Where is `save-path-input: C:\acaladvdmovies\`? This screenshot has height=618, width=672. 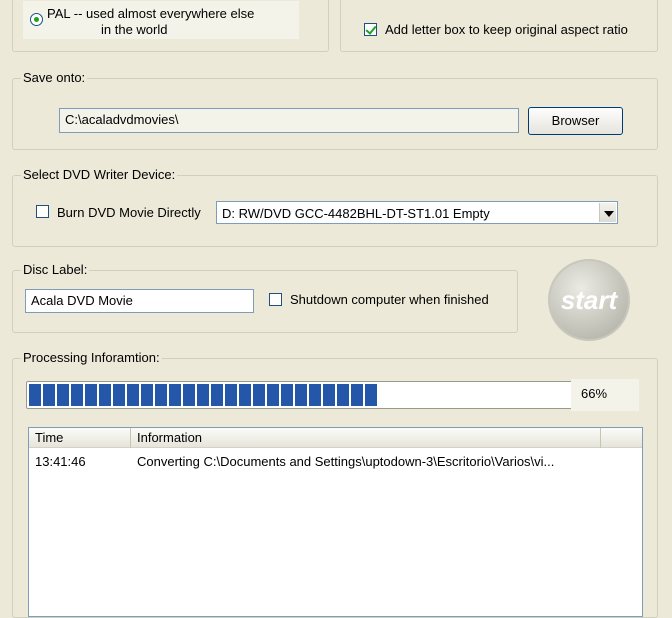
save-path-input: C:\acaladvdmovies\ is located at coordinates (289, 120).